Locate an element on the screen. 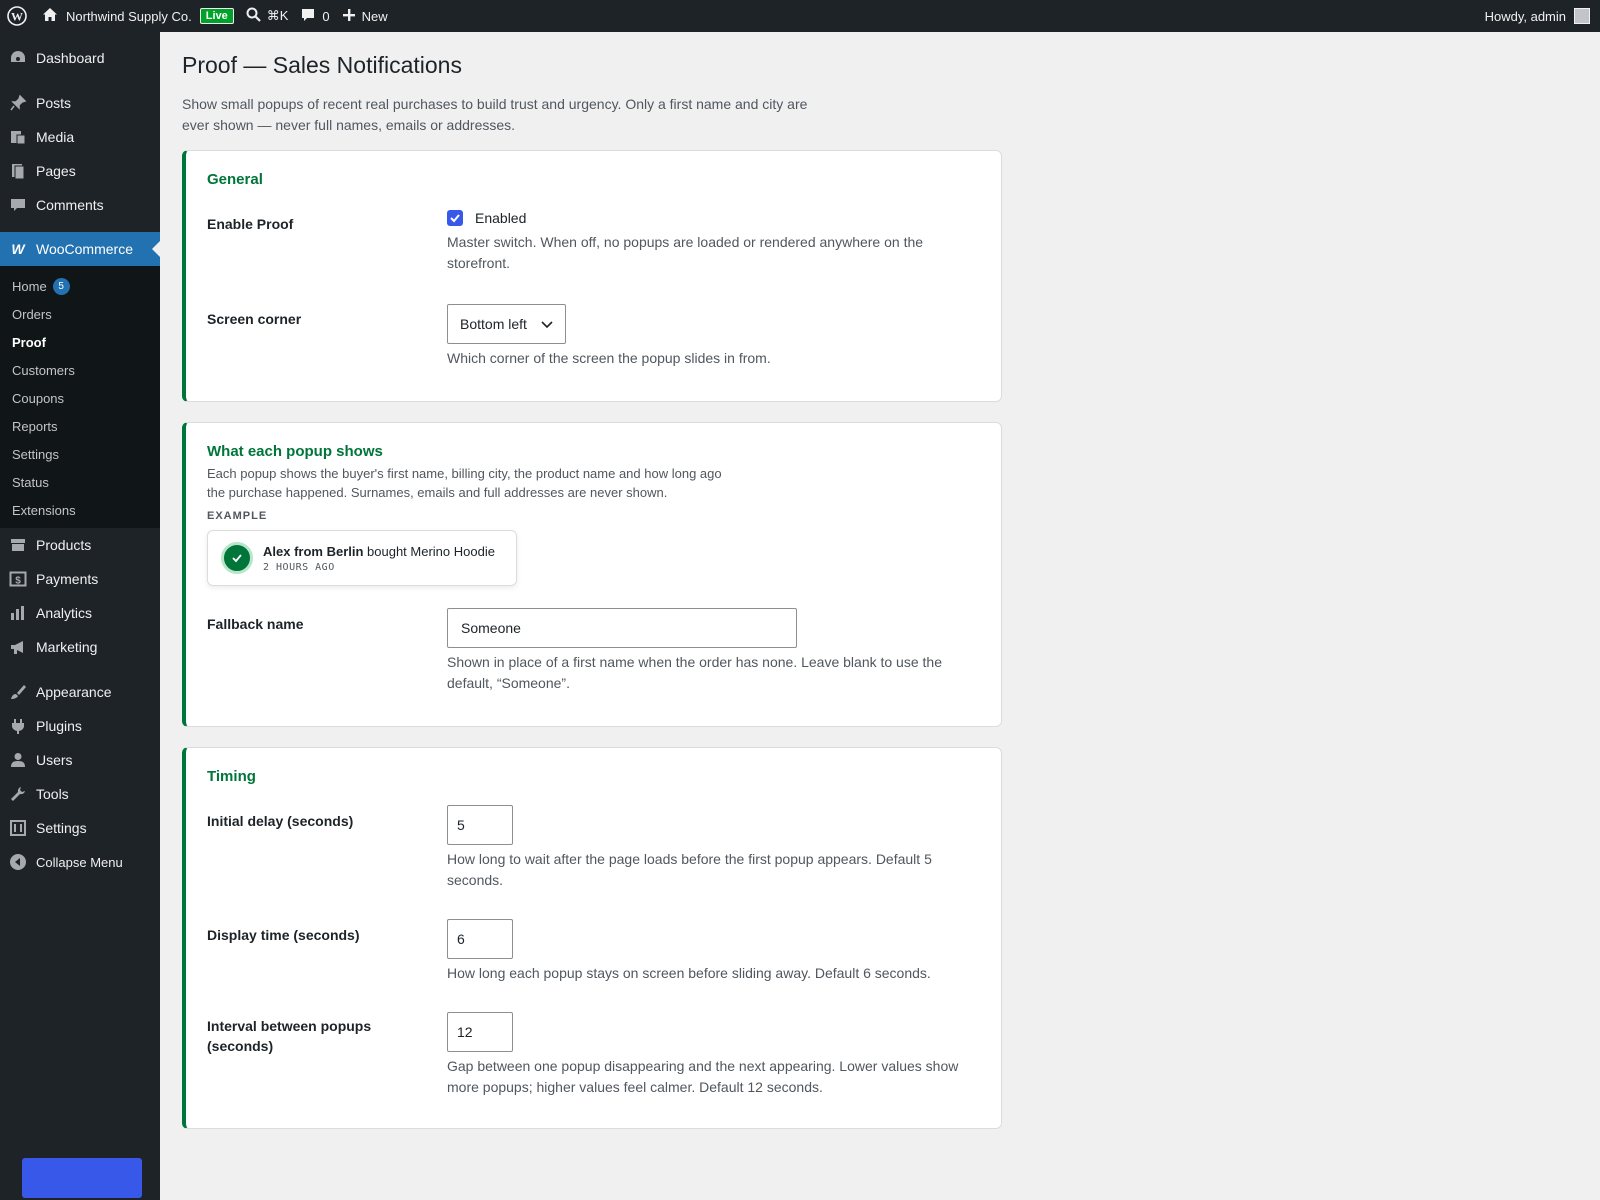 The height and width of the screenshot is (1200, 1600). menu-item-payments: $ Payments is located at coordinates (80, 579).